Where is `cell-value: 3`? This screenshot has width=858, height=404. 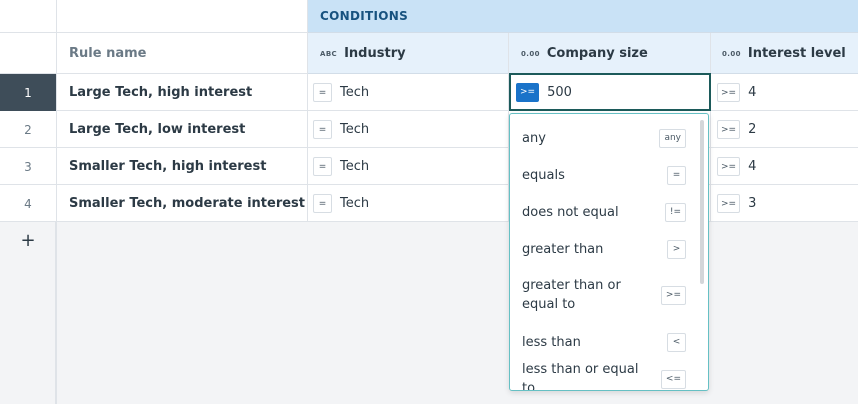
cell-value: 3 is located at coordinates (752, 203).